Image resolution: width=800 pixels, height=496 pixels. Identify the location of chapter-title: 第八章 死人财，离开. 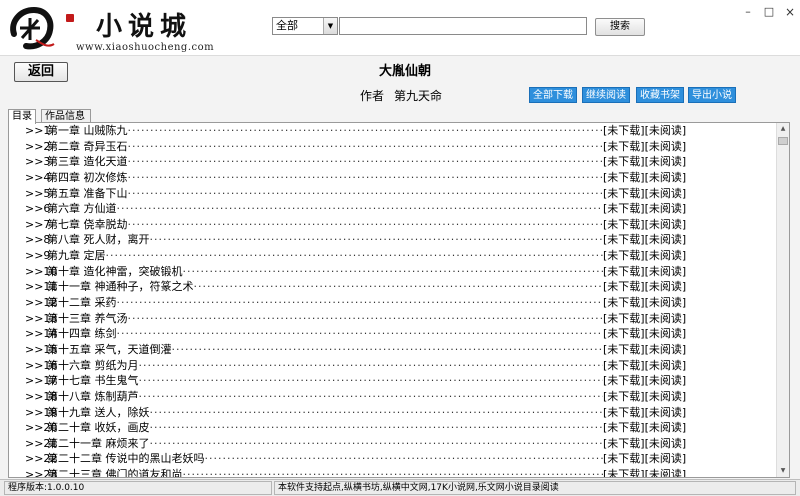
(98, 240).